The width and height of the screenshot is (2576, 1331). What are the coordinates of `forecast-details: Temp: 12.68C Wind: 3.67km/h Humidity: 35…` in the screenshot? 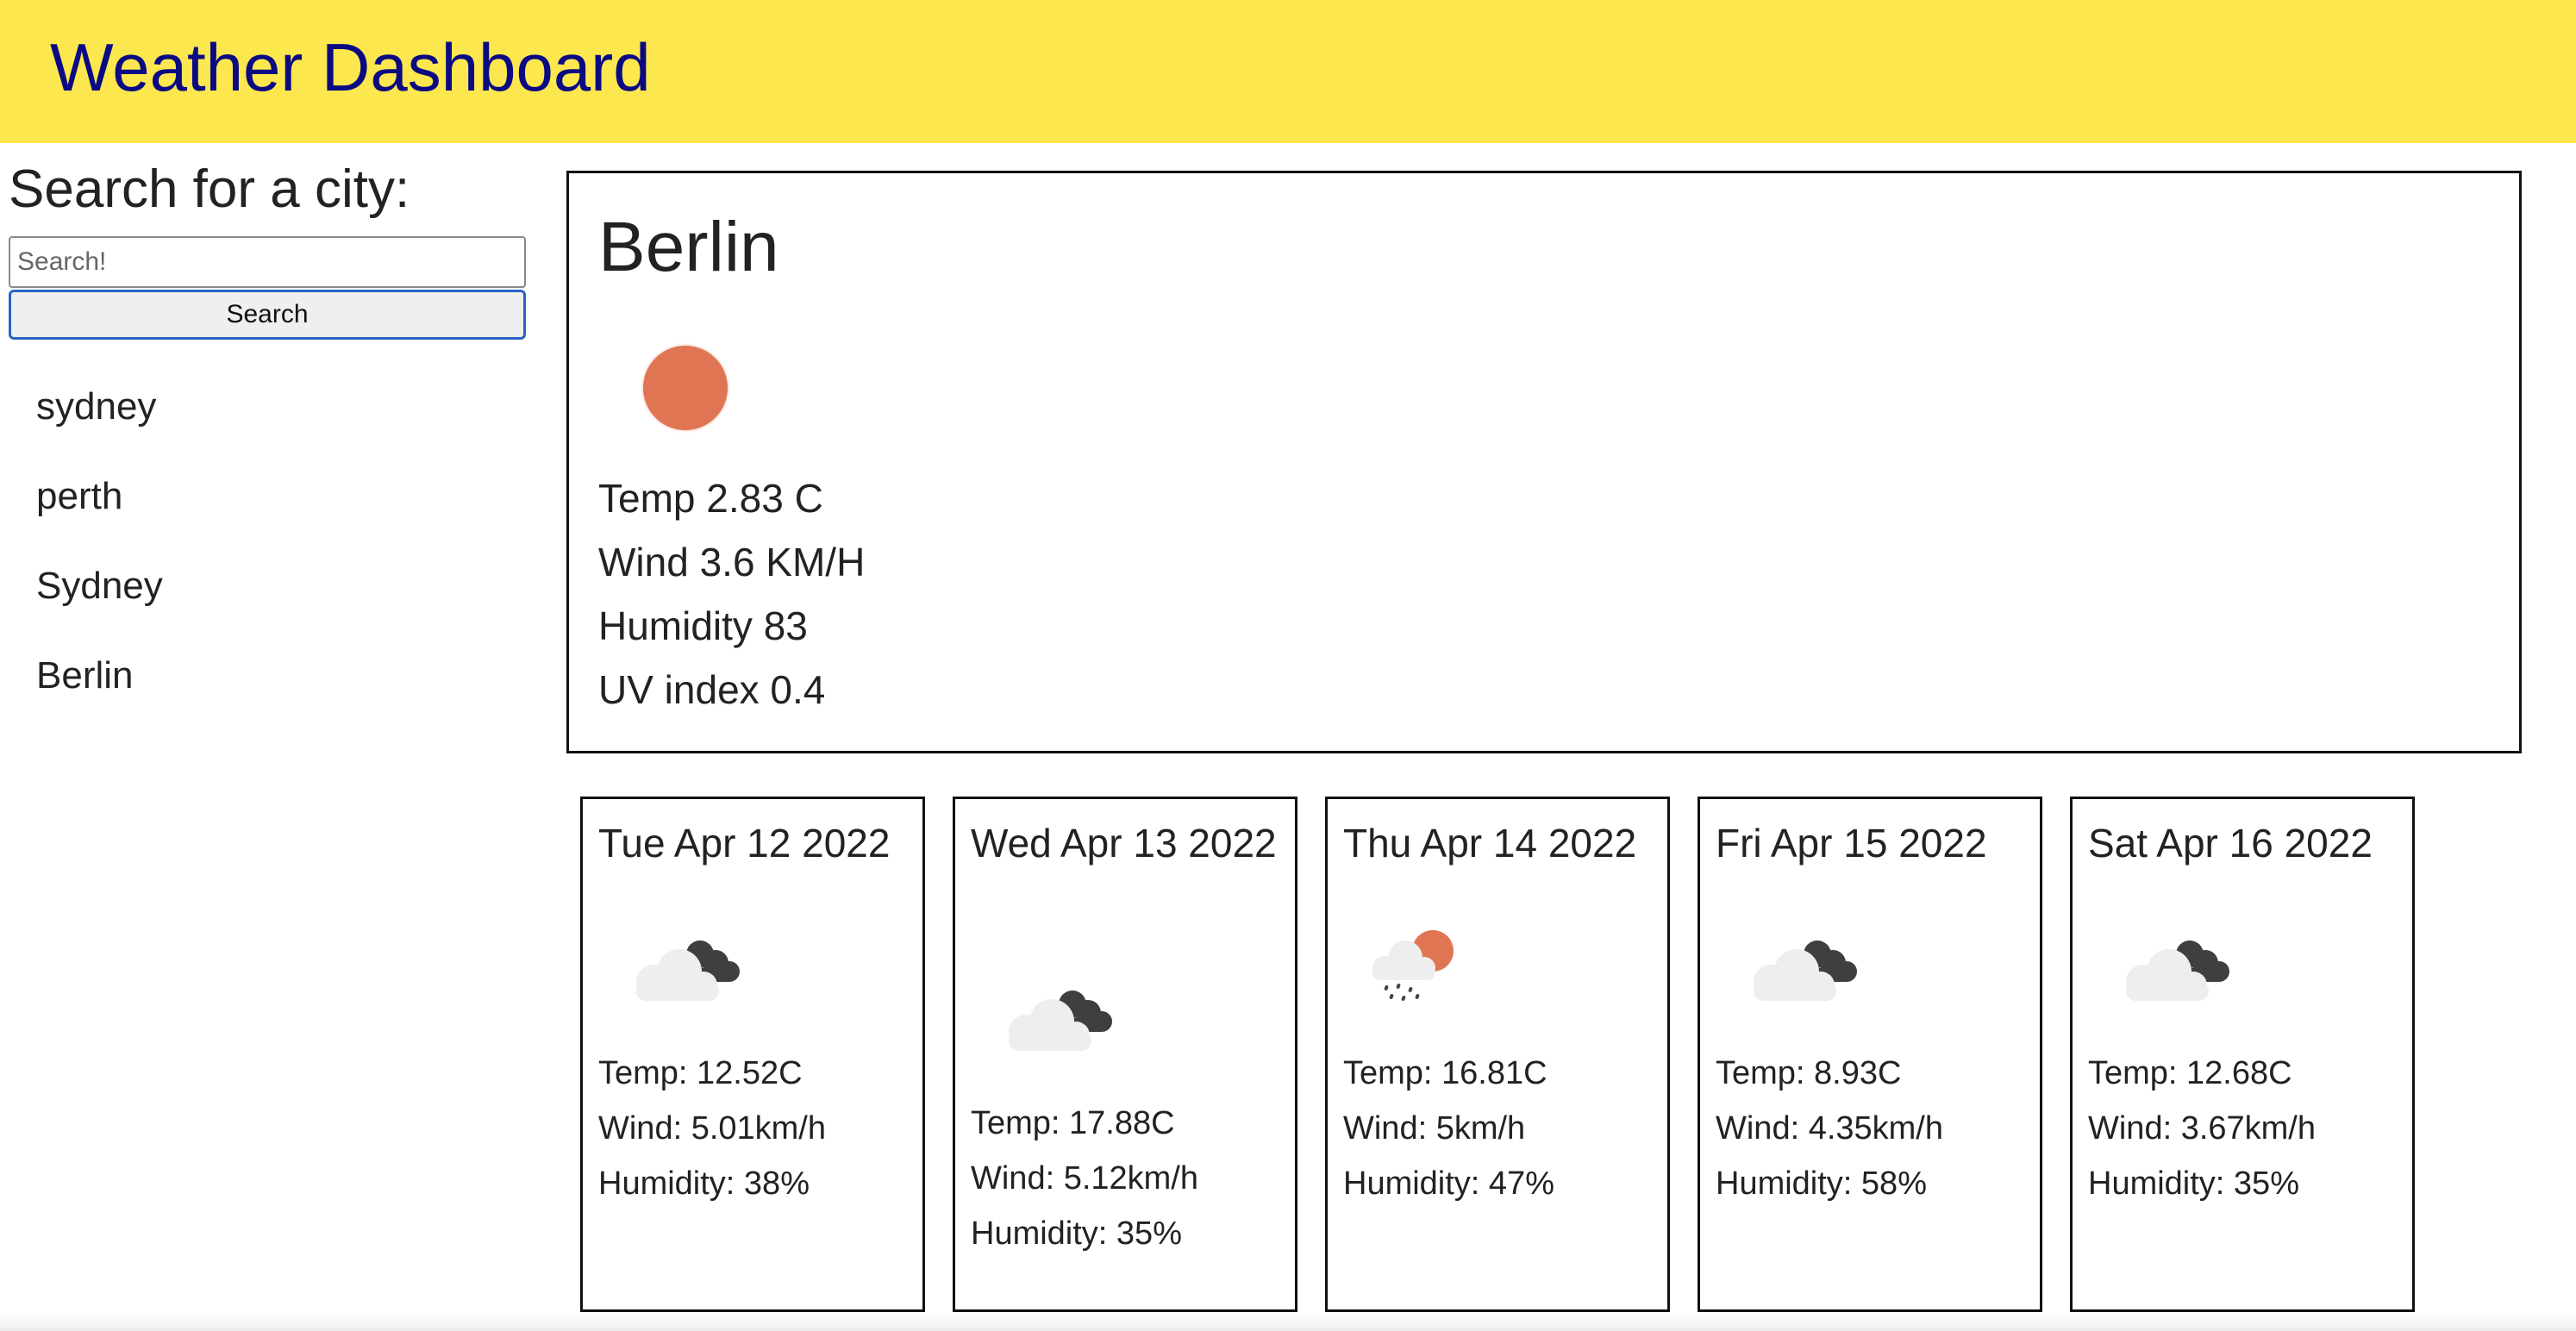 It's located at (2202, 1128).